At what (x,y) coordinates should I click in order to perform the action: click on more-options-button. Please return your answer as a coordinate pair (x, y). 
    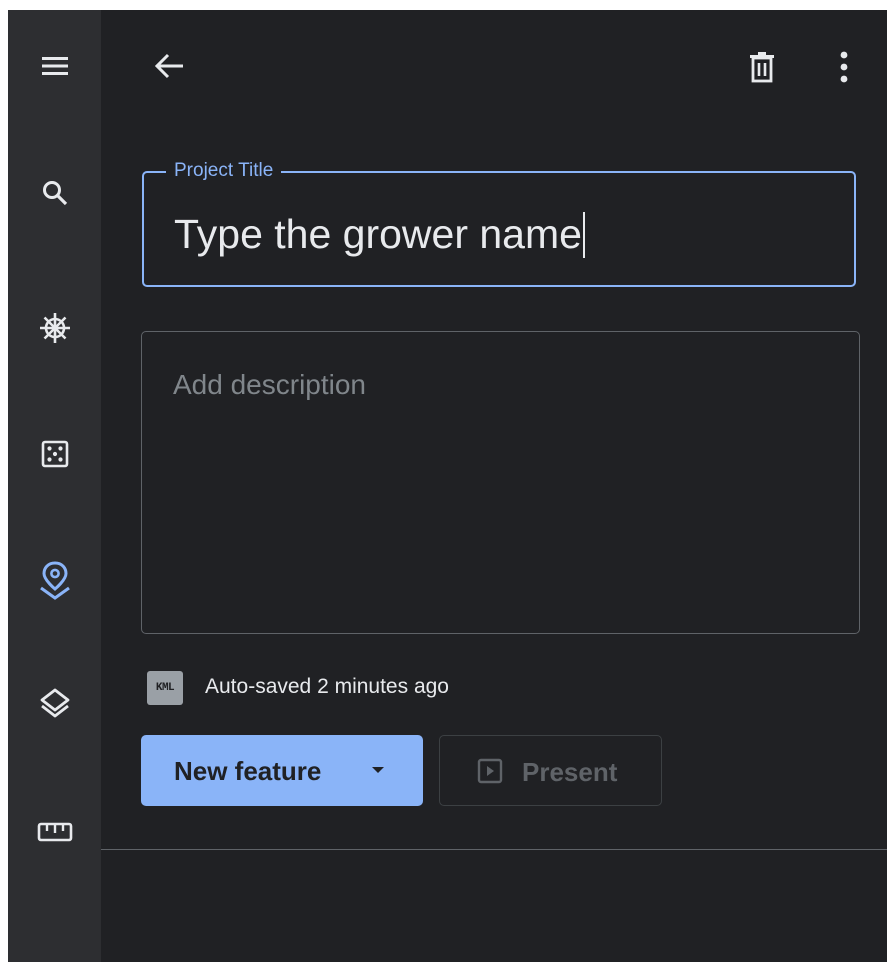
    Looking at the image, I should click on (844, 67).